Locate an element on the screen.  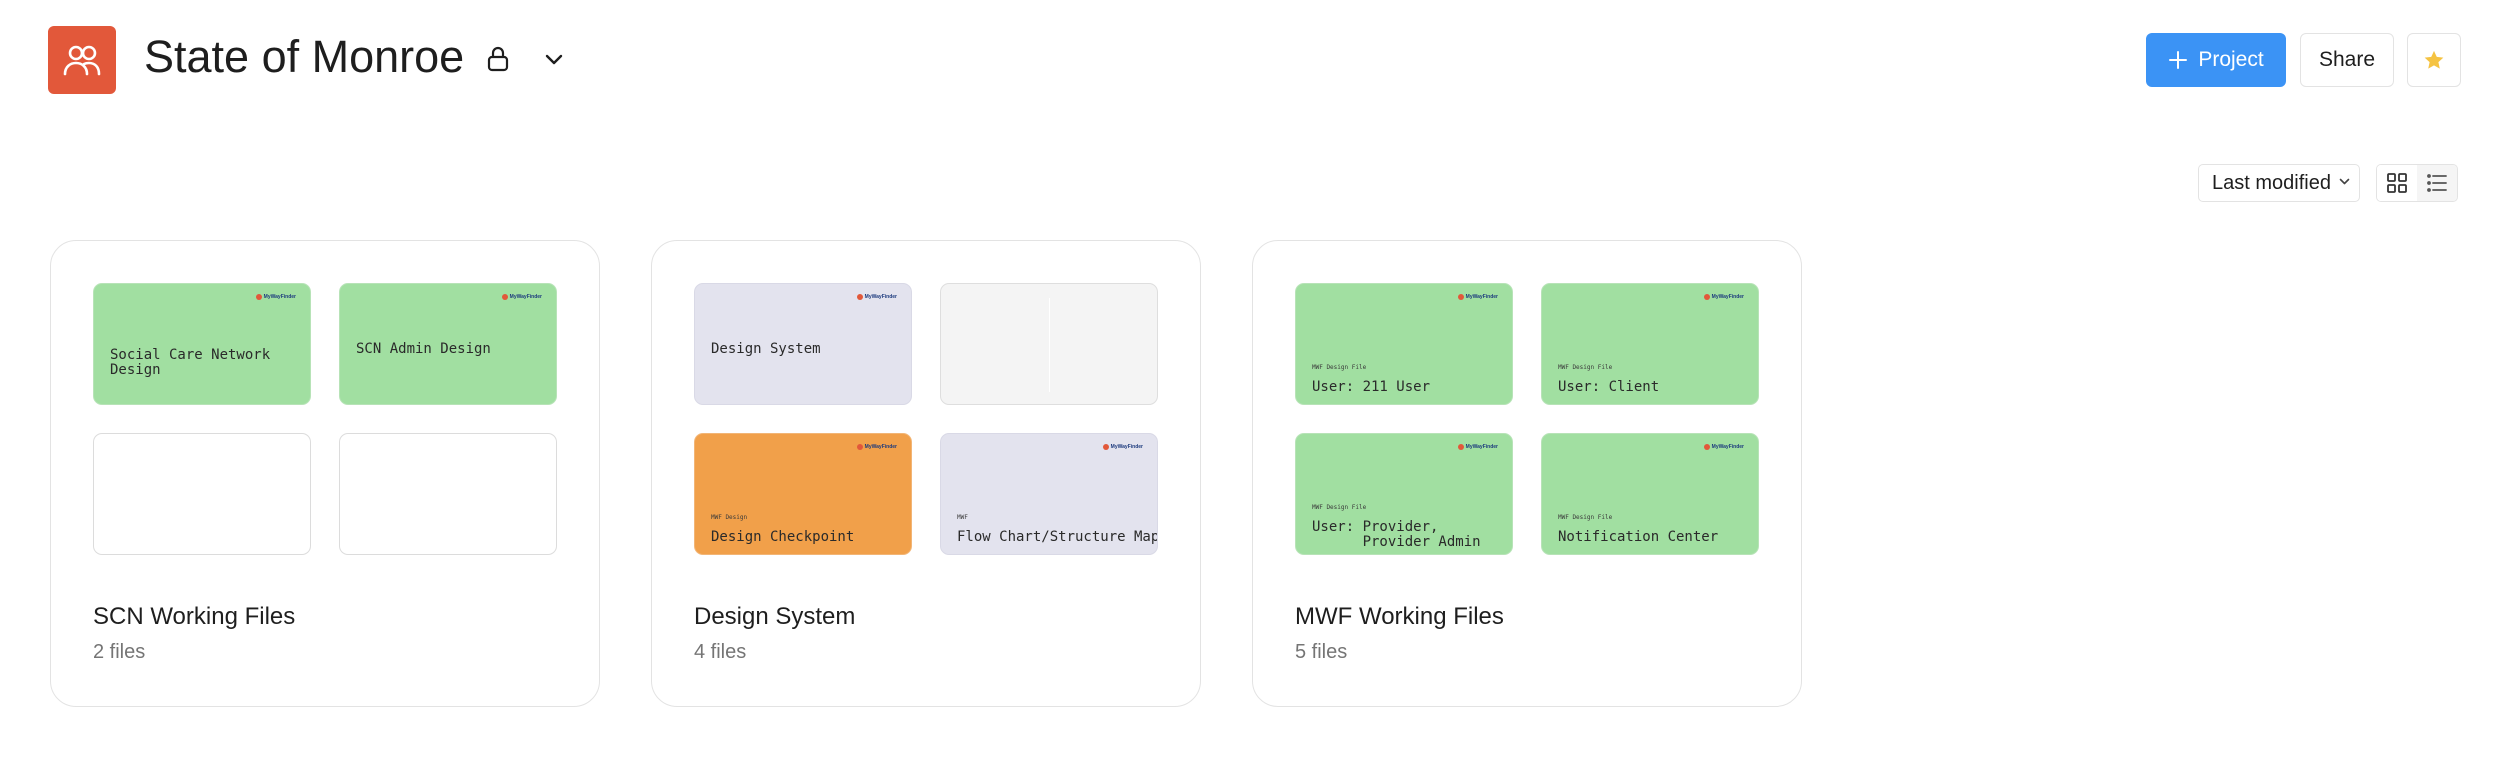
thumbnail-title: Social Care Network Design is located at coordinates (190, 362).